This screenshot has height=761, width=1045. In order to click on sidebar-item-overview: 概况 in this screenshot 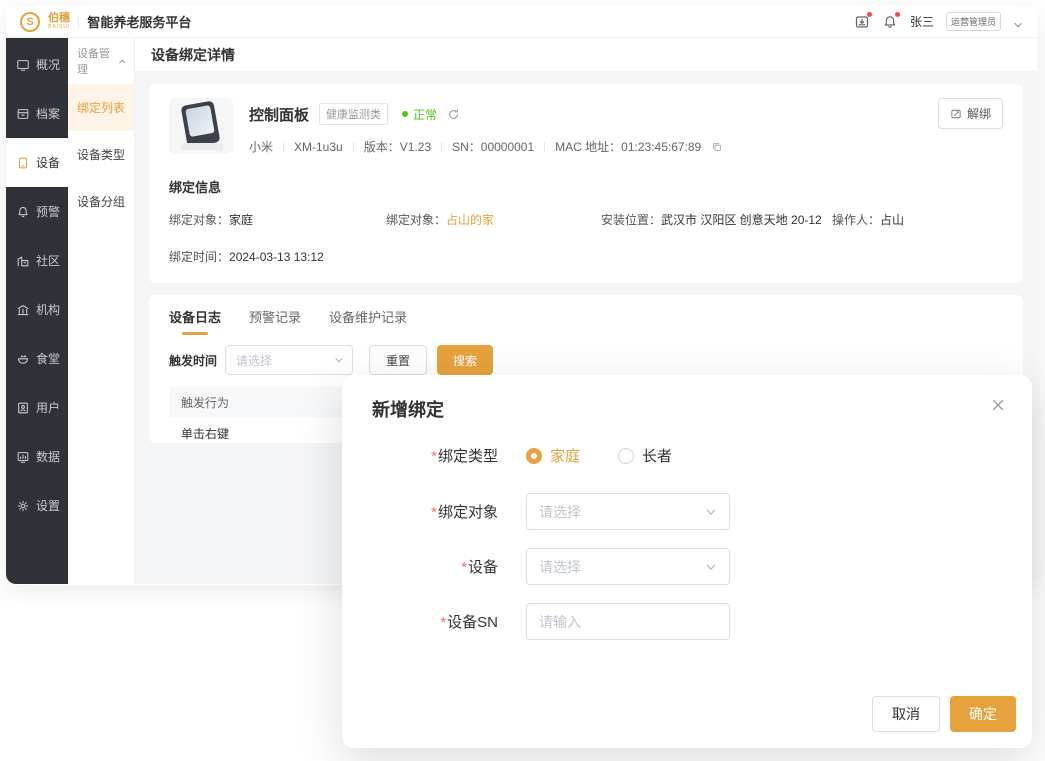, I will do `click(37, 64)`.